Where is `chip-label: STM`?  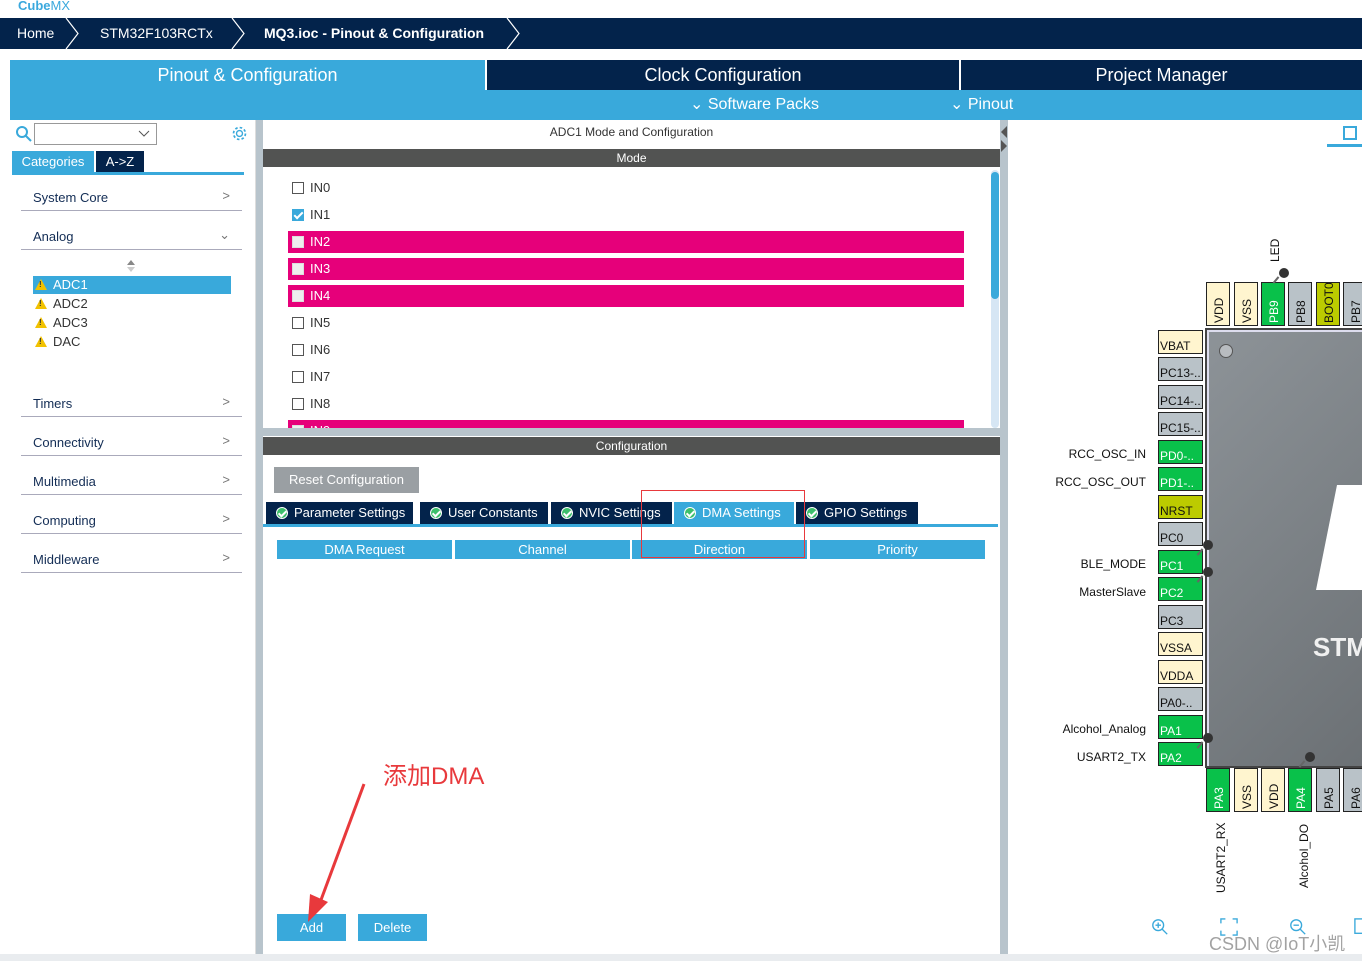 chip-label: STM is located at coordinates (1337, 647).